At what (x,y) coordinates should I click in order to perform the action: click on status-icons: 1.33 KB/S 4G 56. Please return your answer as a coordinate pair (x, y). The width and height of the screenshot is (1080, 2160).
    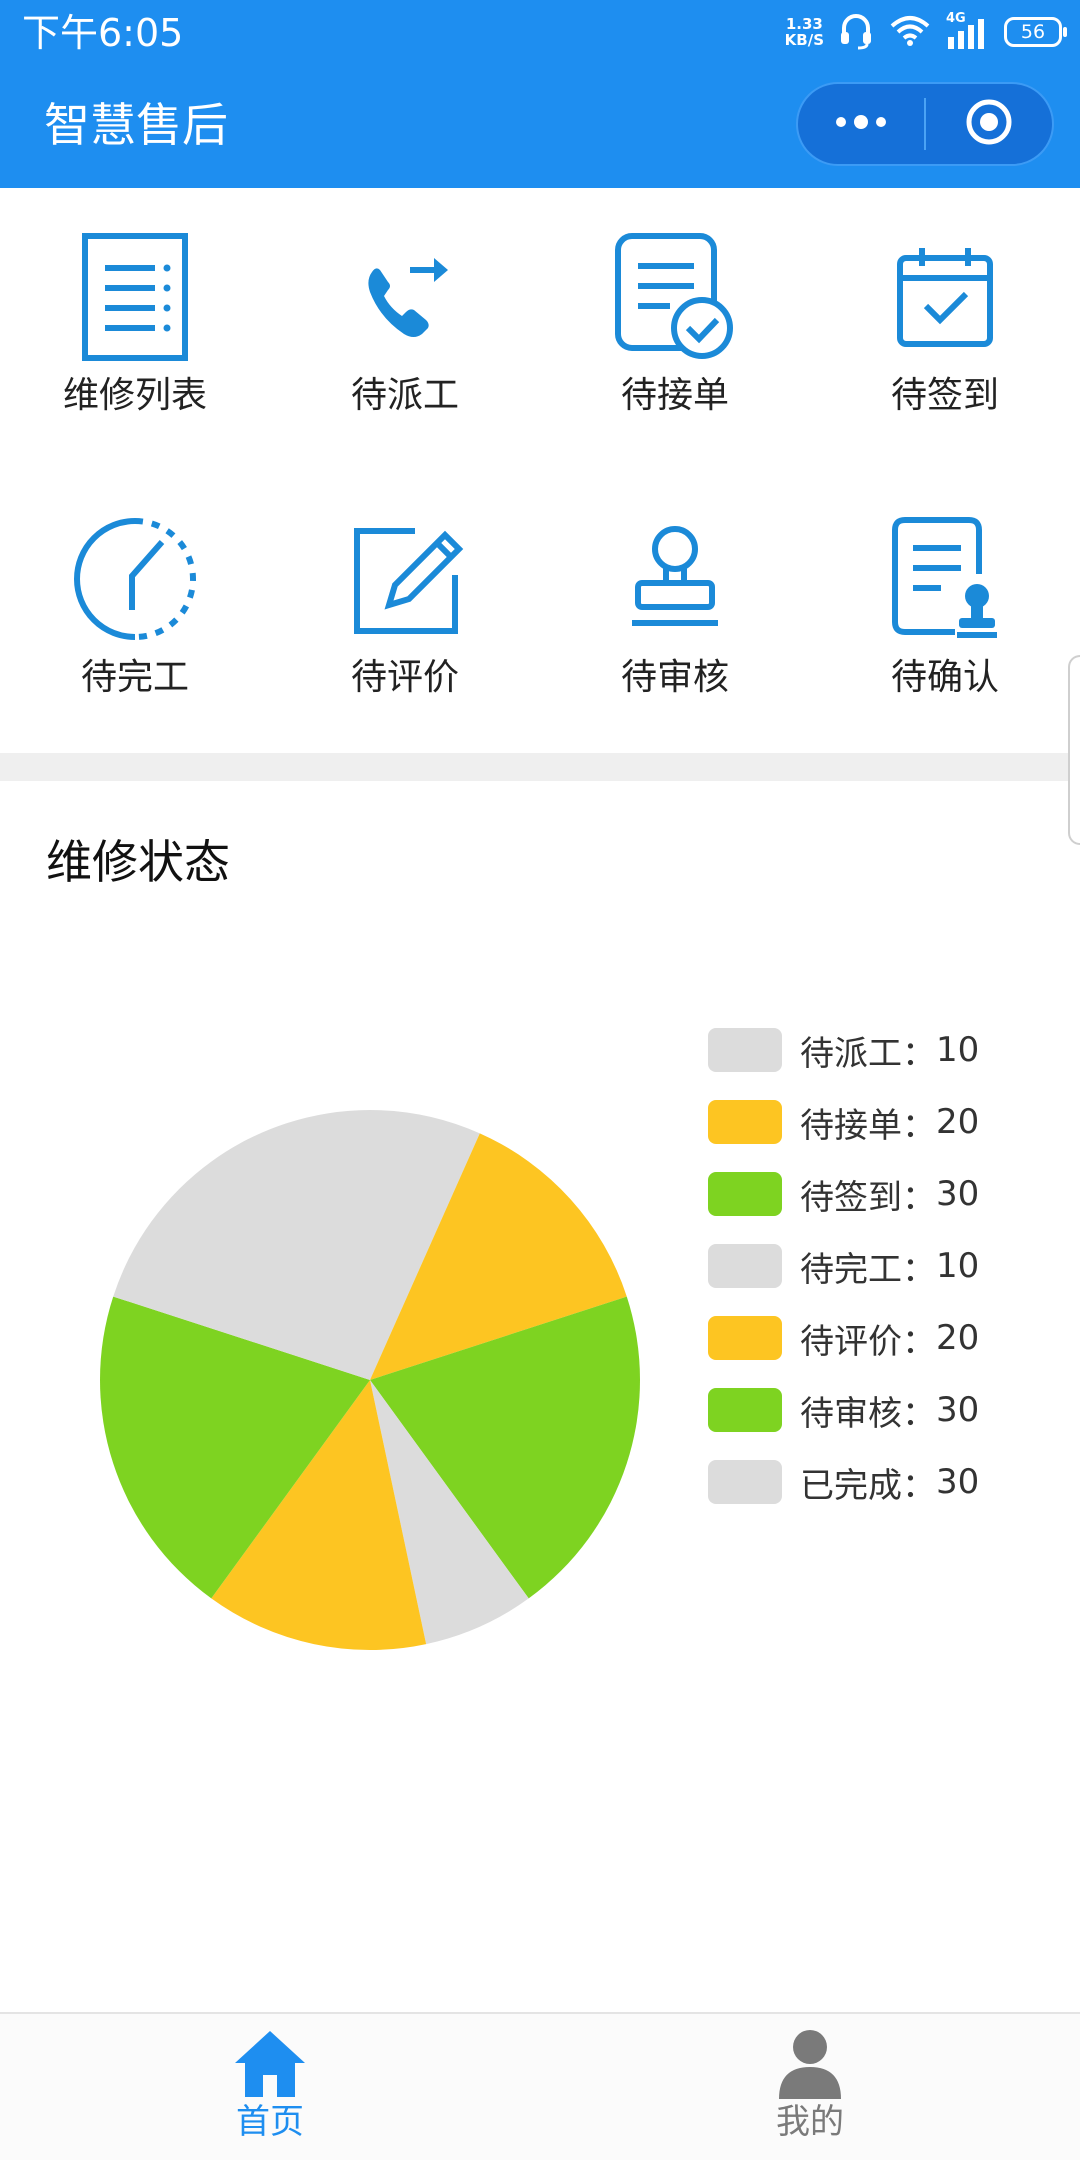
    Looking at the image, I should click on (925, 32).